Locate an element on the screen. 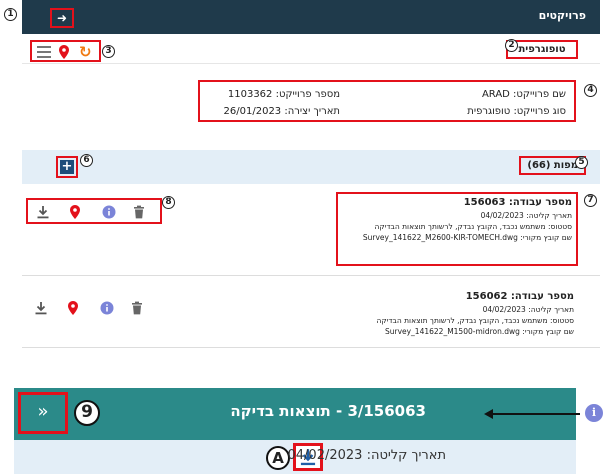 The width and height of the screenshot is (610, 474). job-number: מספר עבודה: 156063 is located at coordinates (517, 202).